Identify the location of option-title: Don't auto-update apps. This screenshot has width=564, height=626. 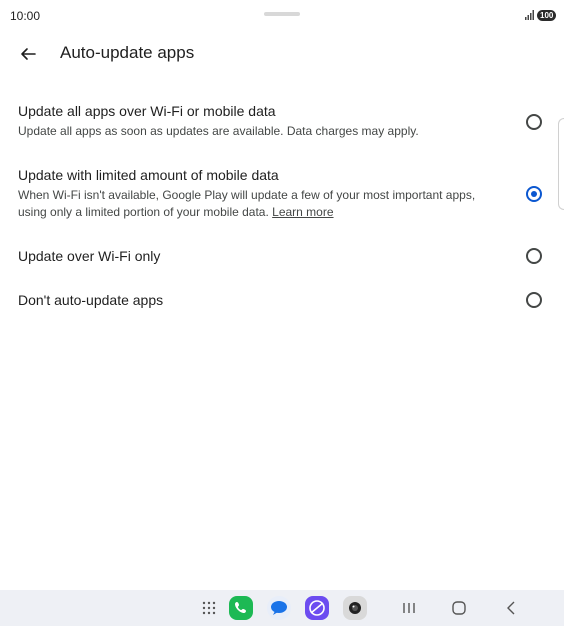
(91, 300).